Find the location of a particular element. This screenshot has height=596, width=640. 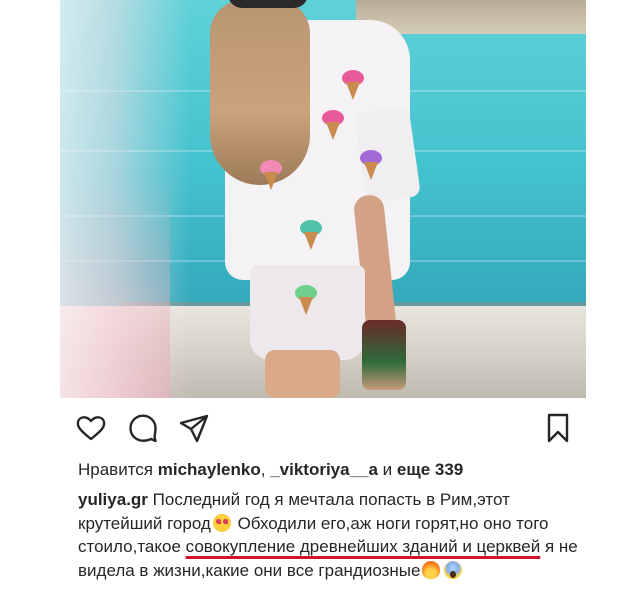

comment-bubble-icon is located at coordinates (143, 428).